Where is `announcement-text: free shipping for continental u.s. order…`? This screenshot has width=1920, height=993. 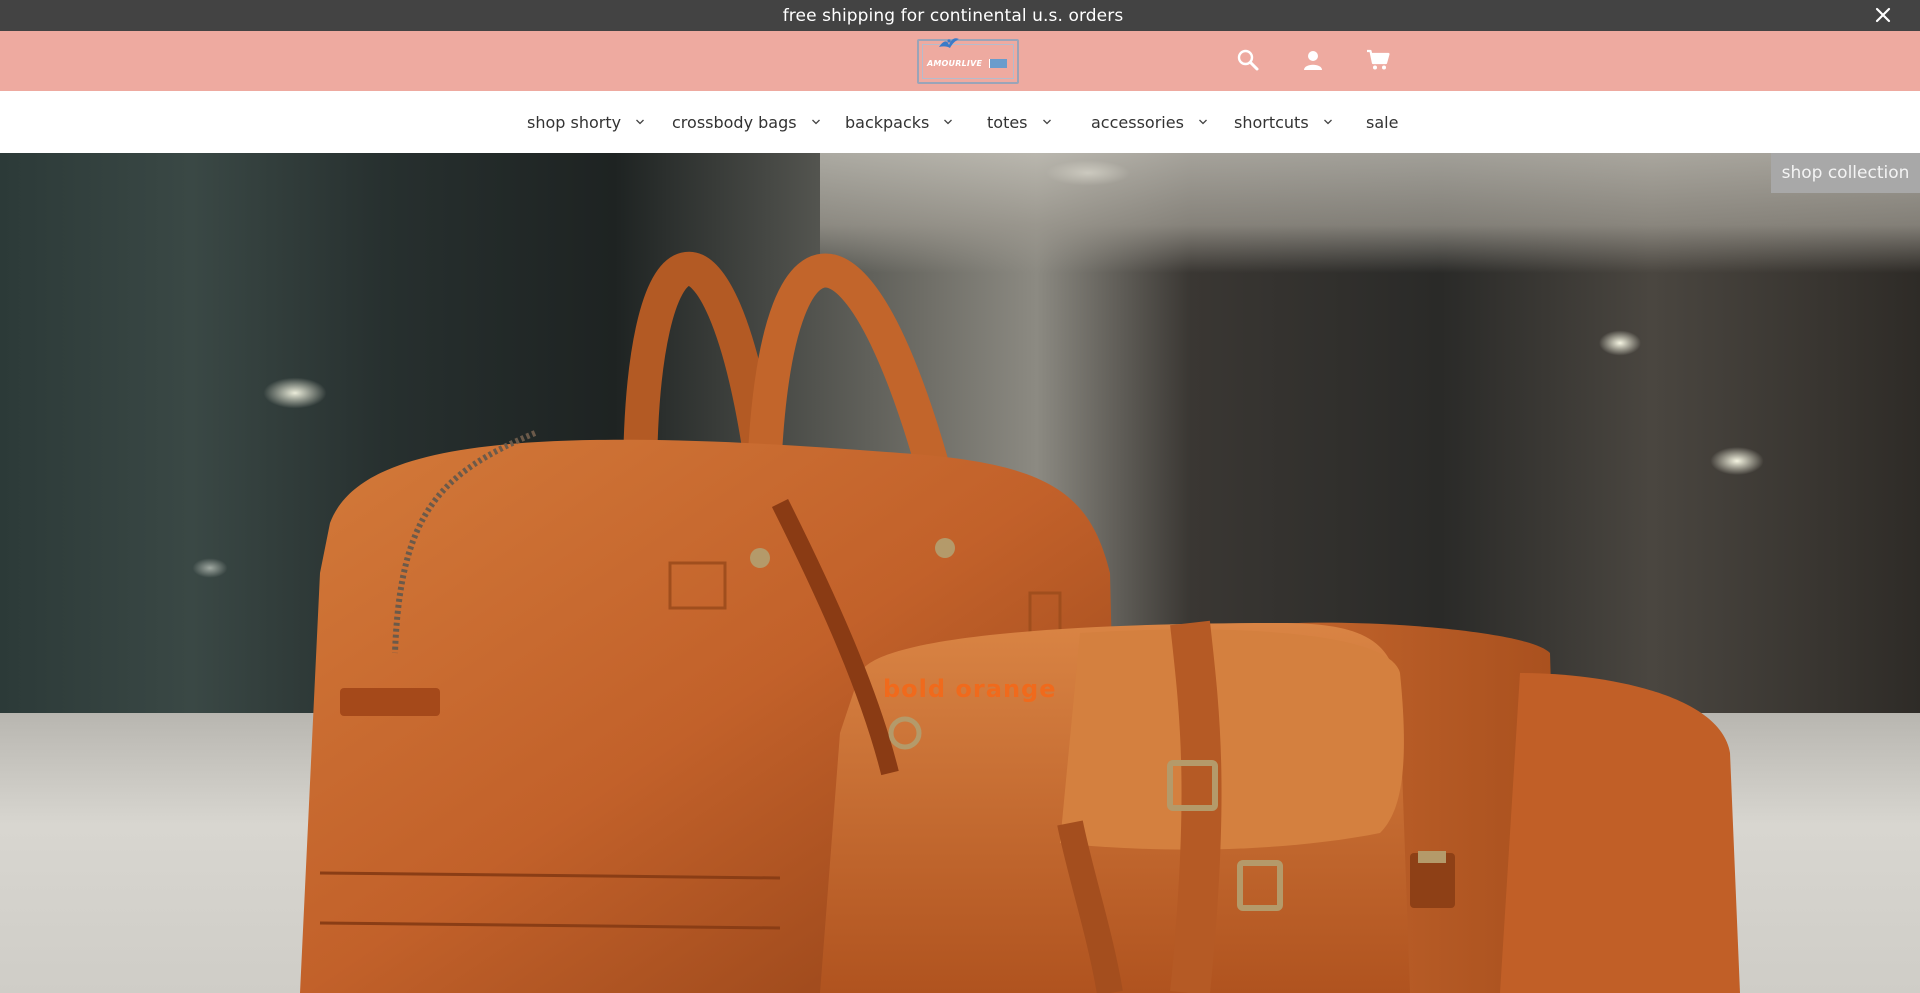 announcement-text: free shipping for continental u.s. order… is located at coordinates (953, 15).